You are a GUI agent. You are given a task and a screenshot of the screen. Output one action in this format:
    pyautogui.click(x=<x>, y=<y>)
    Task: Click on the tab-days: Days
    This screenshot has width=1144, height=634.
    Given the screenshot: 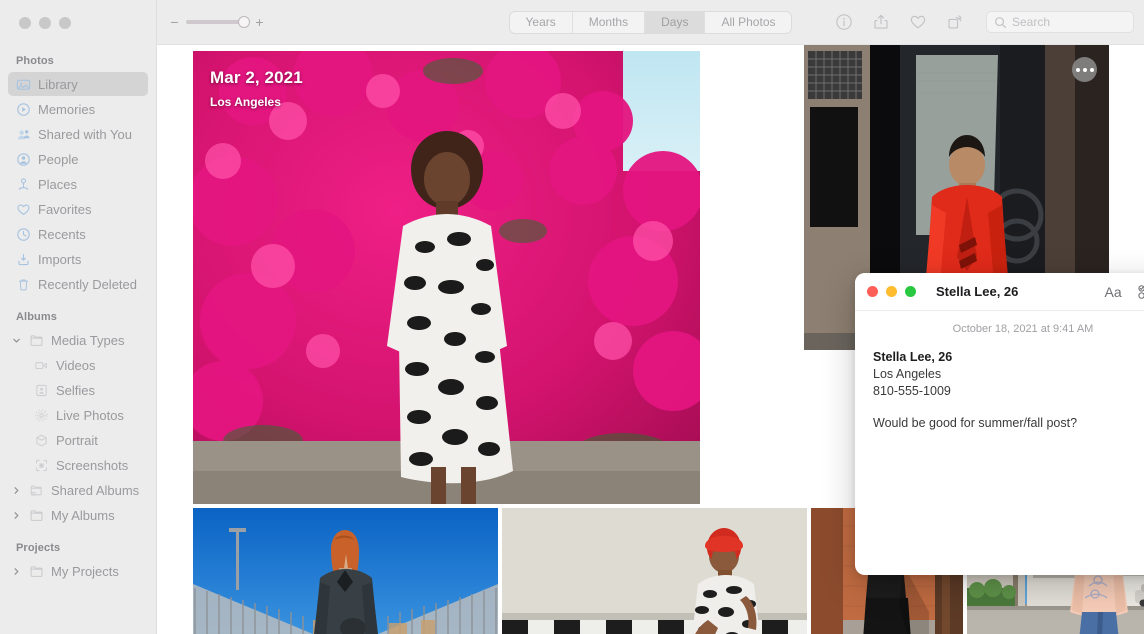 What is the action you would take?
    pyautogui.click(x=674, y=22)
    